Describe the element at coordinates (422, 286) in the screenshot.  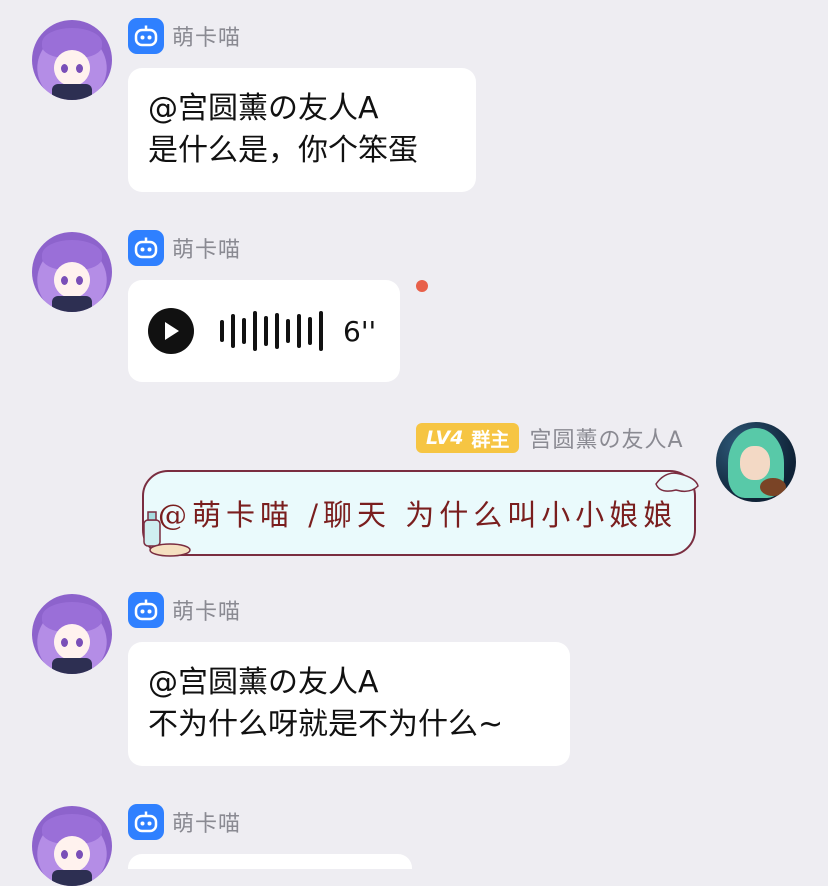
I see `unread-dot` at that location.